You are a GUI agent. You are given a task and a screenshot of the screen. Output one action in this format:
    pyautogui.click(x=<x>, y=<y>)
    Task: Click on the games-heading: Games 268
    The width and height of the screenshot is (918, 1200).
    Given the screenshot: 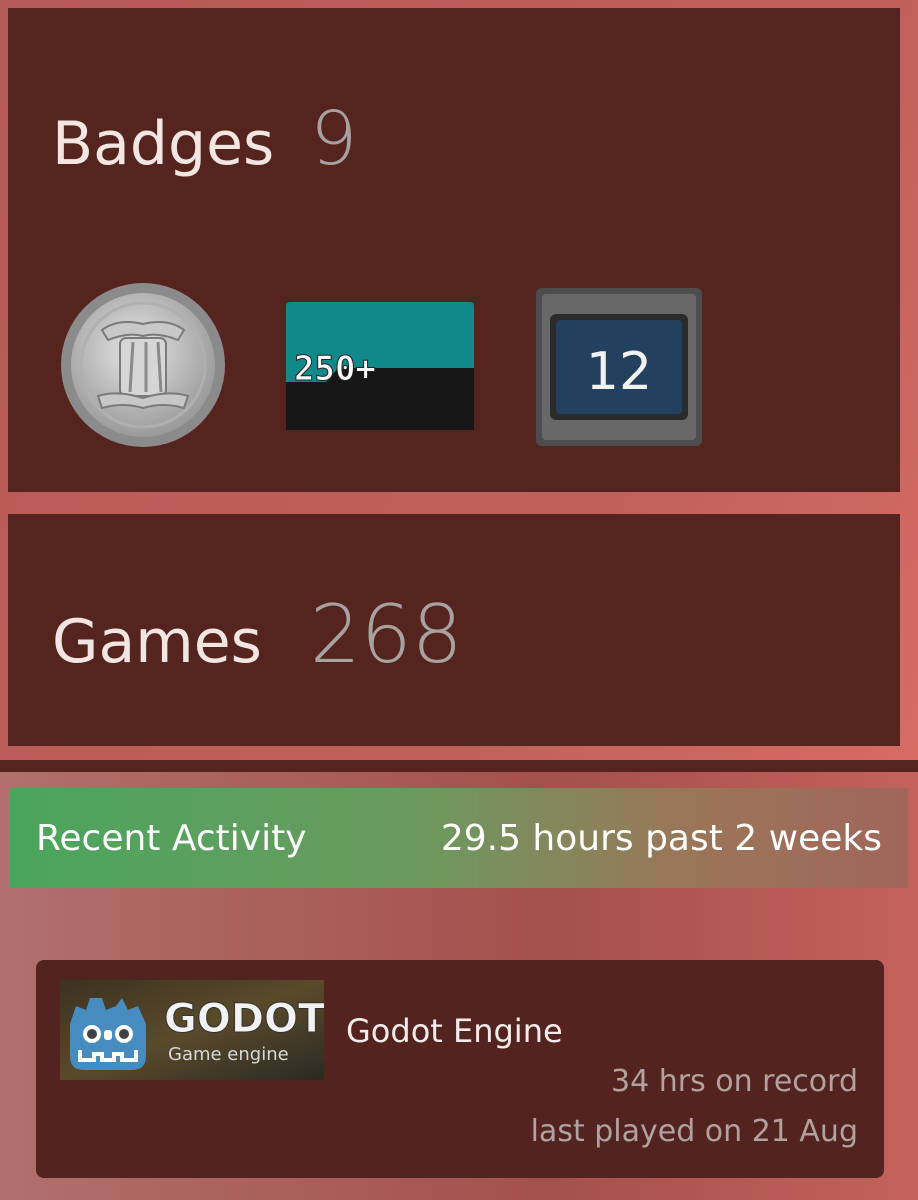 What is the action you would take?
    pyautogui.click(x=257, y=634)
    